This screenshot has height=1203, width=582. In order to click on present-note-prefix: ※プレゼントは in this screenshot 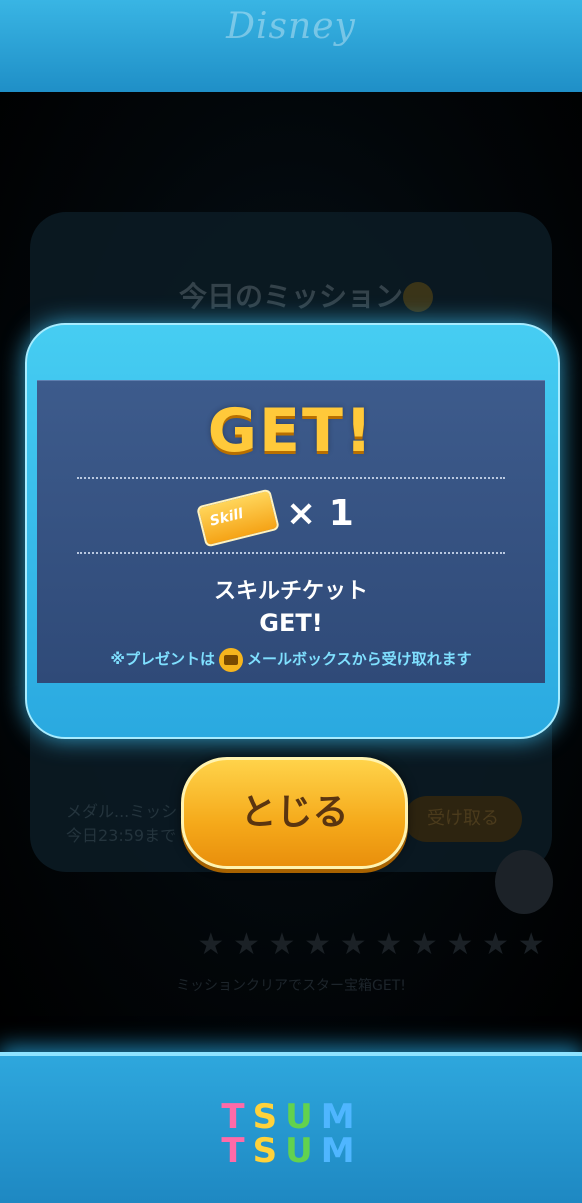, I will do `click(163, 659)`.